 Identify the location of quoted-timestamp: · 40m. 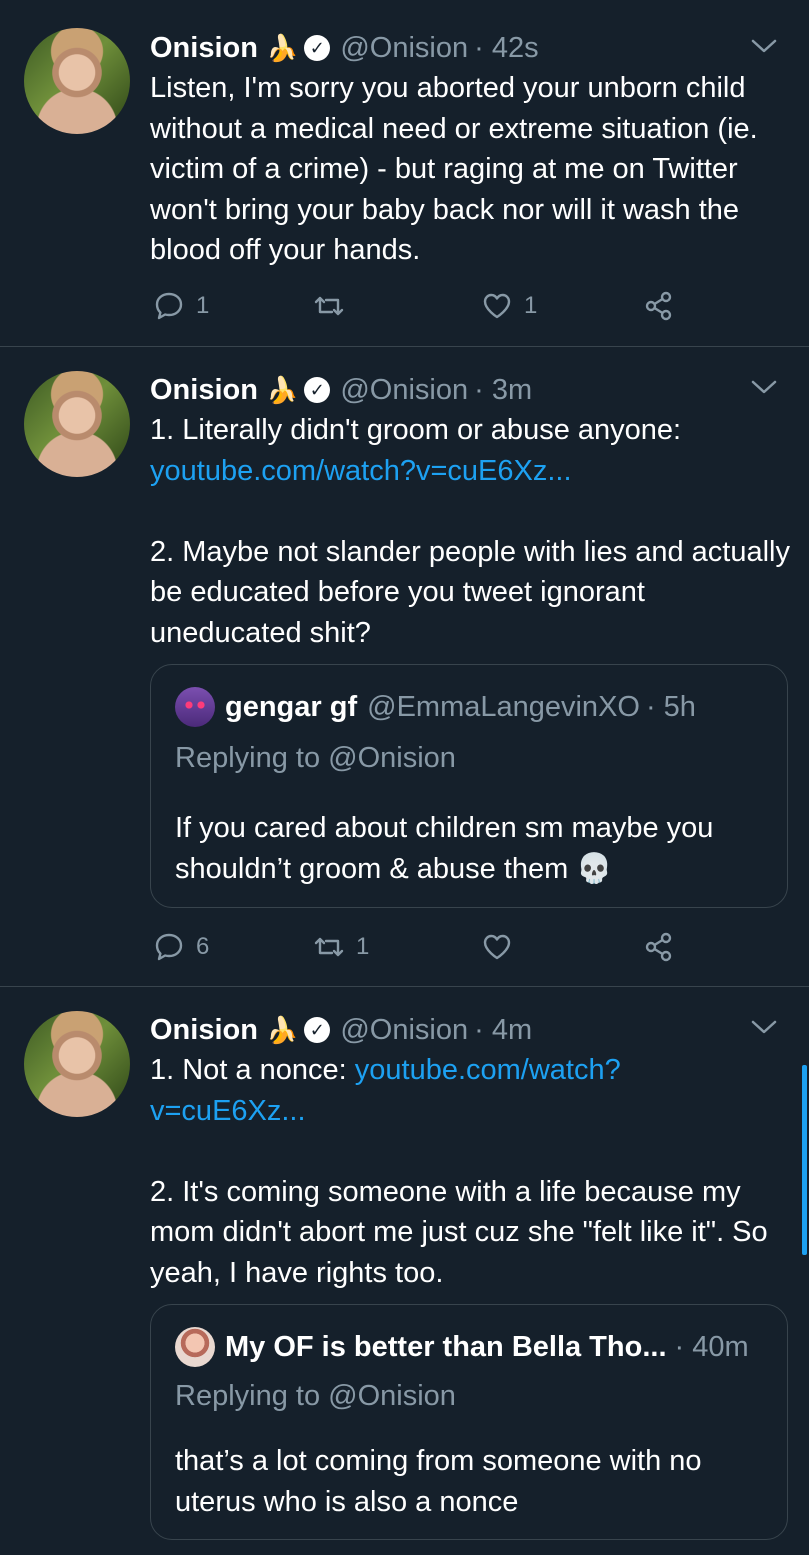
(711, 1346).